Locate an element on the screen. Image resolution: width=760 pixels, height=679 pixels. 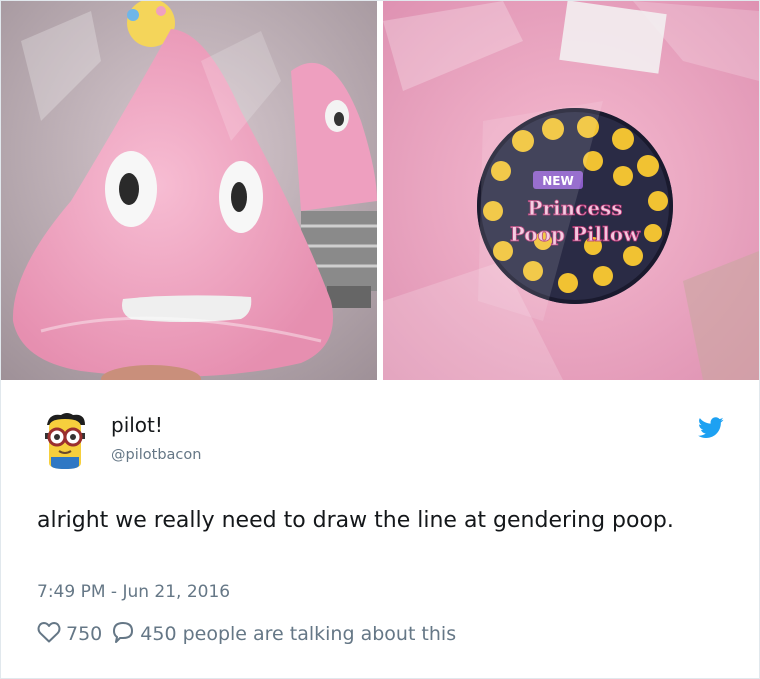
user-handle: @pilotbacon is located at coordinates (156, 455).